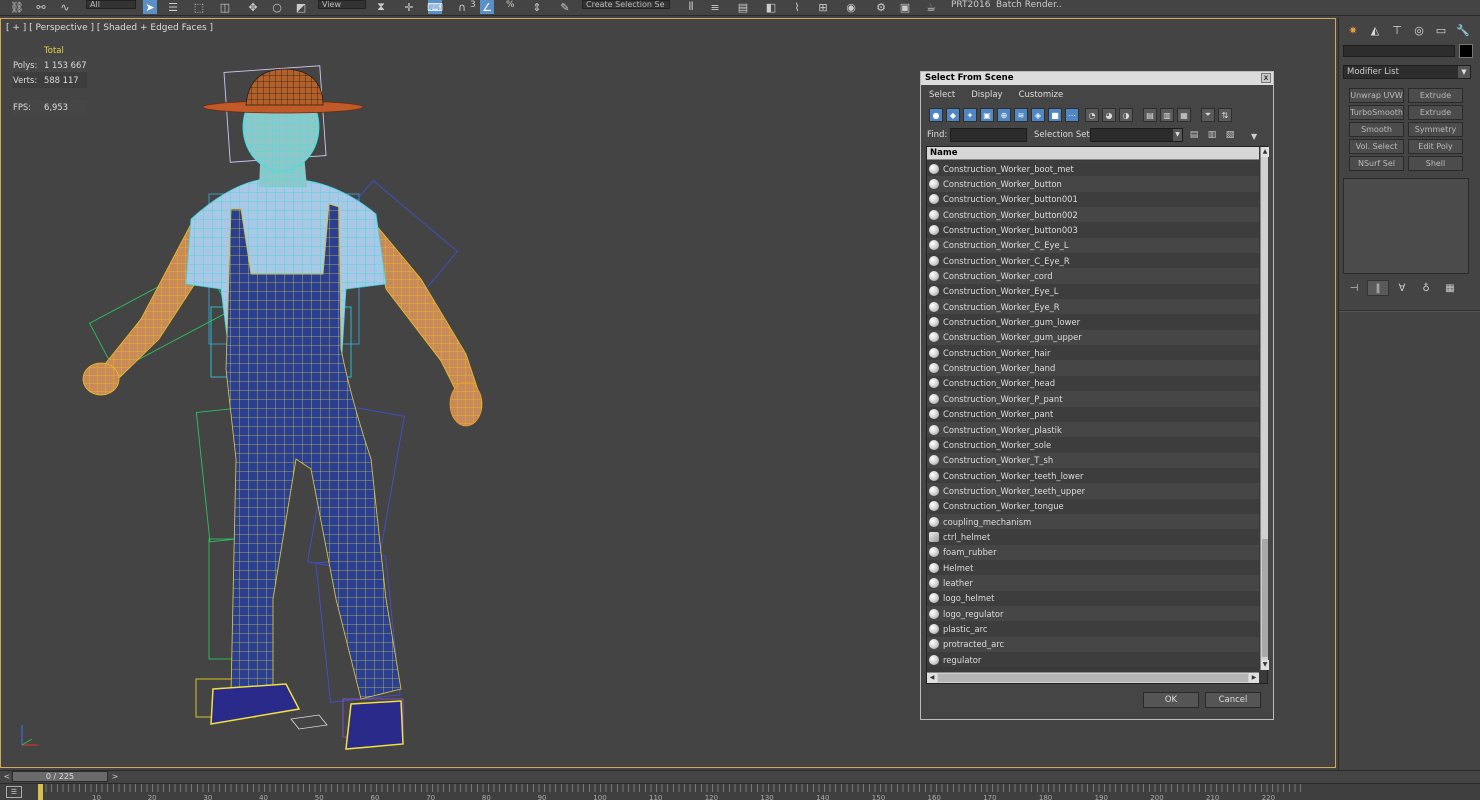 This screenshot has height=800, width=1480. What do you see at coordinates (1402, 288) in the screenshot?
I see `make-unique-icon: ∀` at bounding box center [1402, 288].